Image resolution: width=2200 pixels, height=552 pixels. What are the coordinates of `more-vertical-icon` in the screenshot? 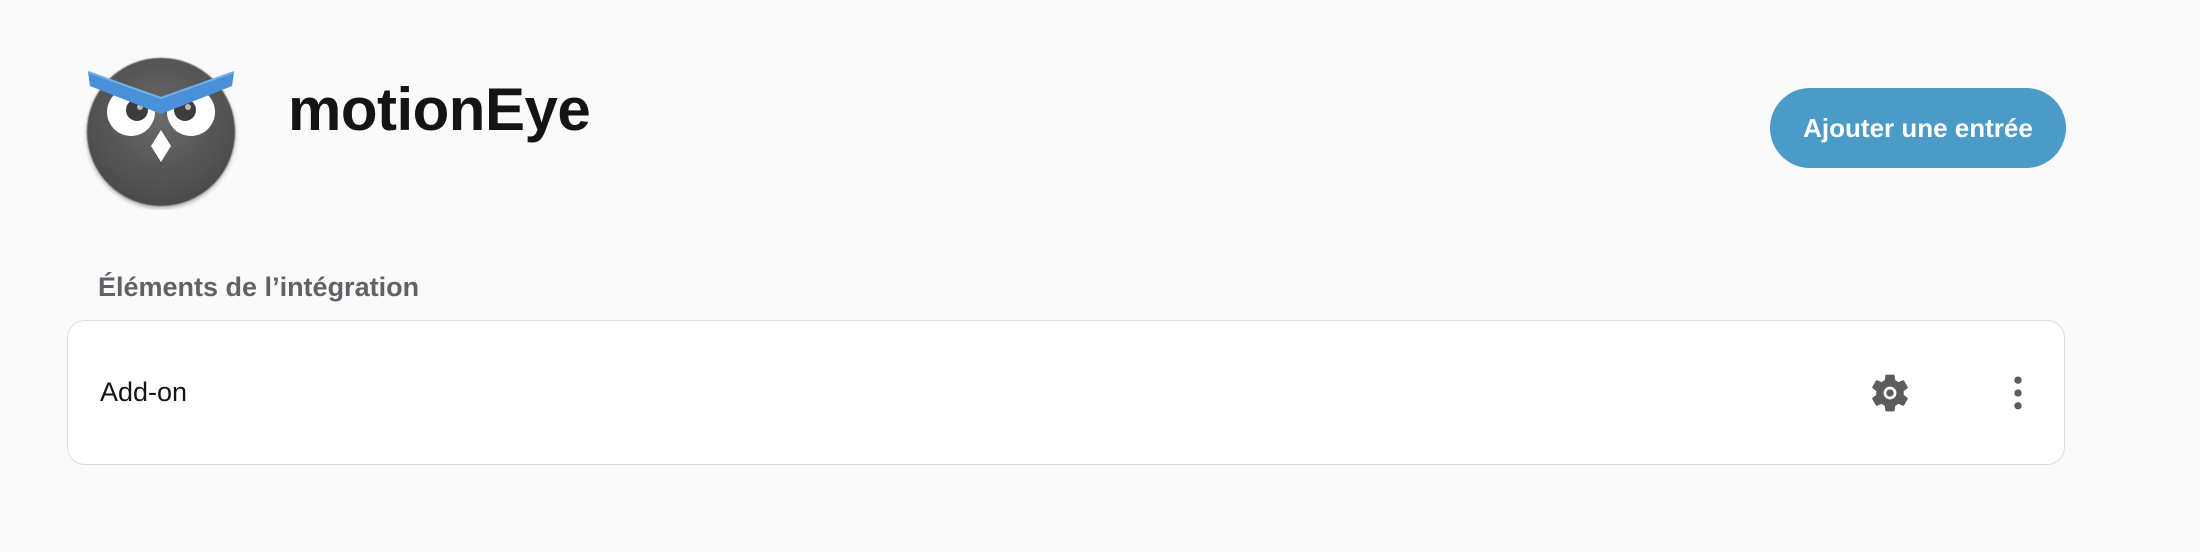 It's located at (2018, 393).